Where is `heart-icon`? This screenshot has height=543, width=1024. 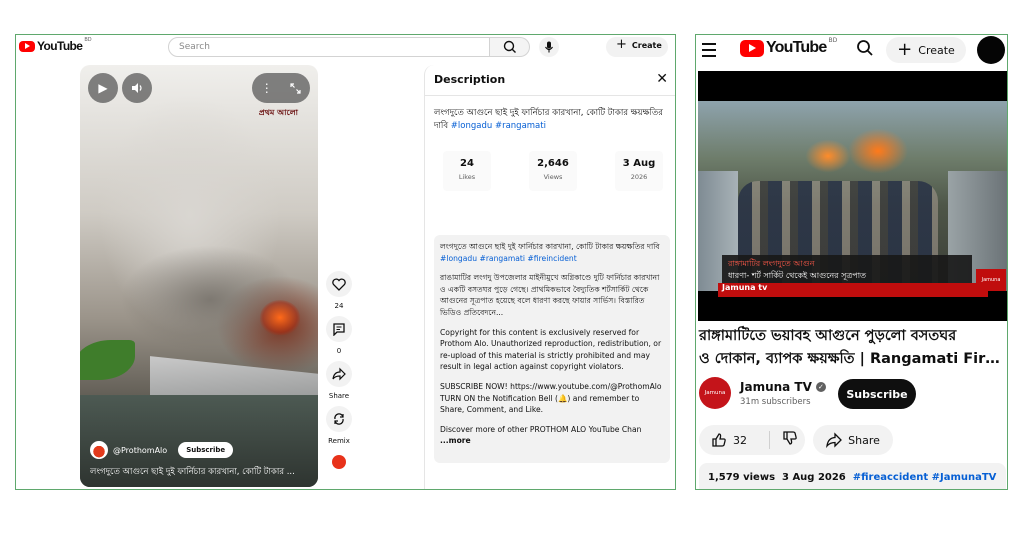 heart-icon is located at coordinates (339, 284).